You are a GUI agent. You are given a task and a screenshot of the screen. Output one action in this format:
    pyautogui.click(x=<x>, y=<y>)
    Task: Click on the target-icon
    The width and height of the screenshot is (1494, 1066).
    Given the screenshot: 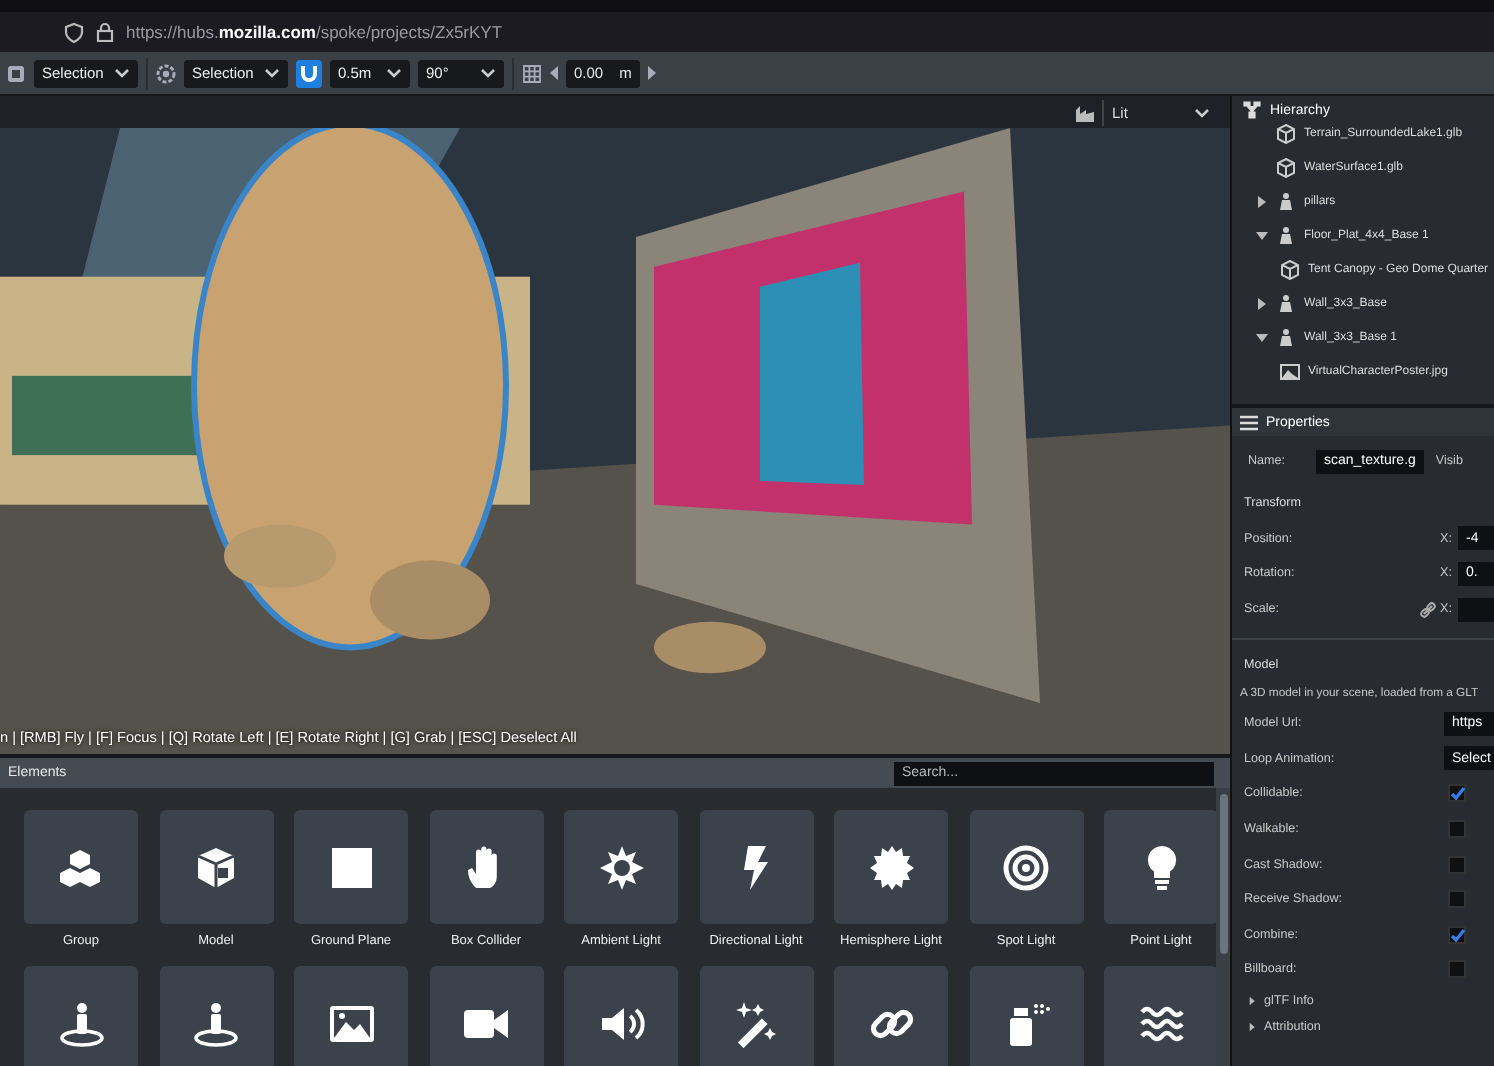 What is the action you would take?
    pyautogui.click(x=1026, y=867)
    